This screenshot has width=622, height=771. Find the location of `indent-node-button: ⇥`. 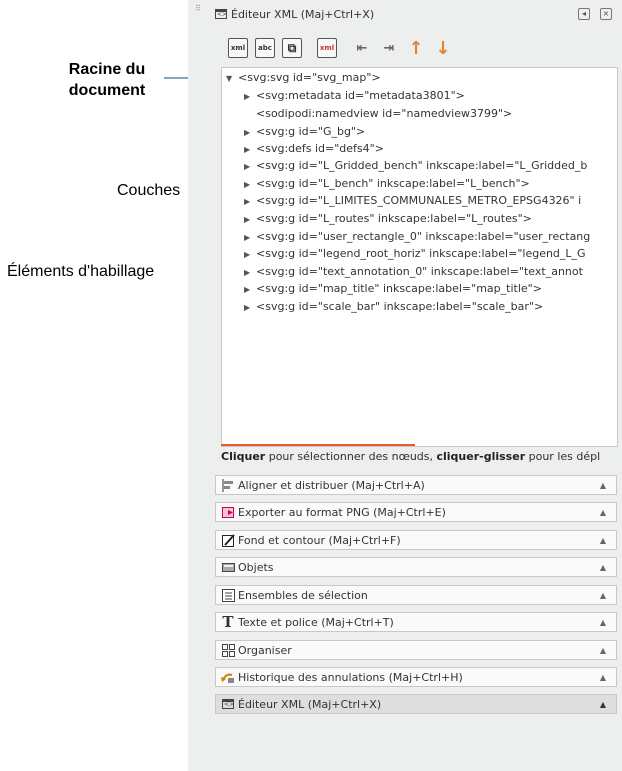

indent-node-button: ⇥ is located at coordinates (389, 48).